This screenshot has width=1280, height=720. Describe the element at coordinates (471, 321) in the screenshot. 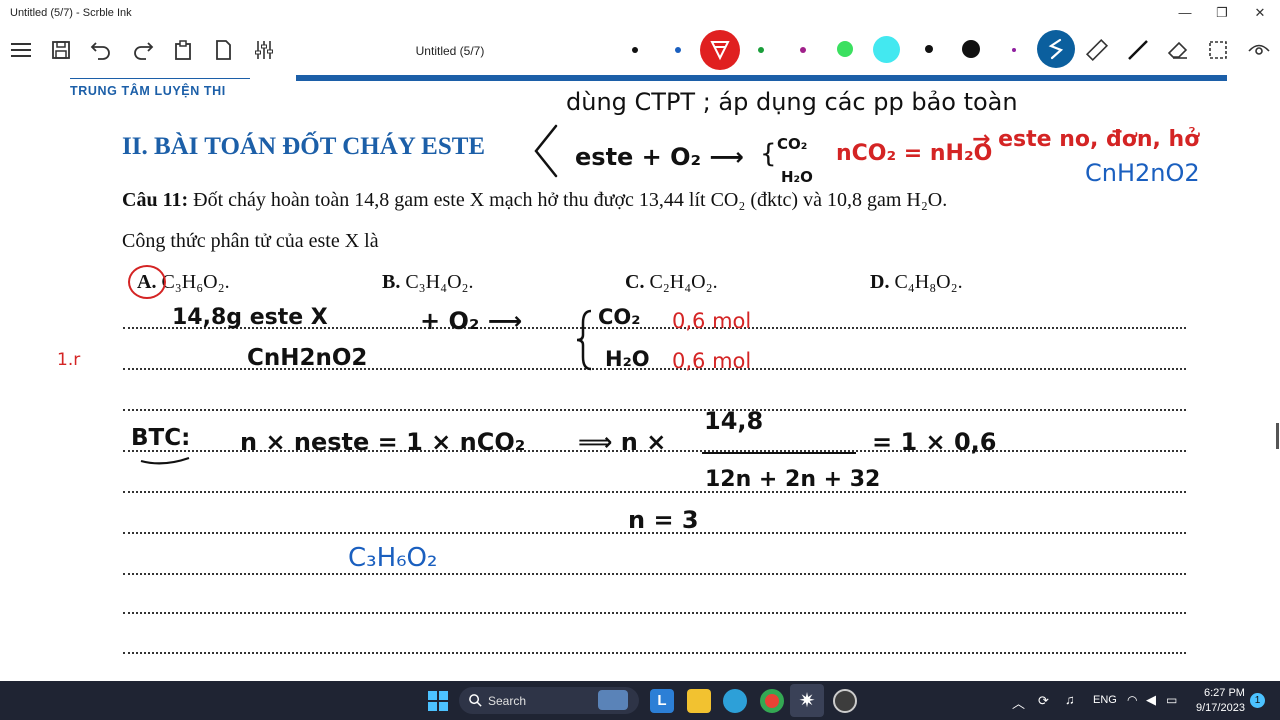

I see `hw-plus-o2: + O₂ ⟶` at that location.